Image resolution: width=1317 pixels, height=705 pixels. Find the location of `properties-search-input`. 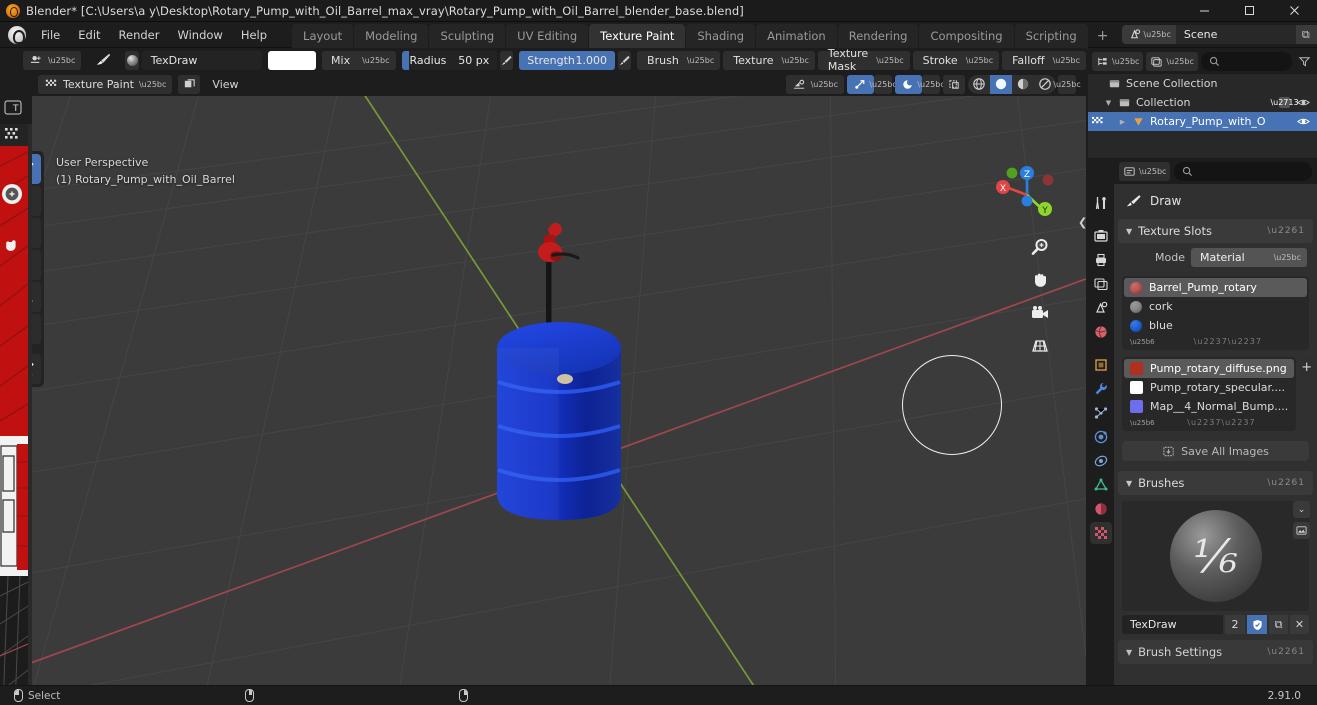

properties-search-input is located at coordinates (1243, 171).